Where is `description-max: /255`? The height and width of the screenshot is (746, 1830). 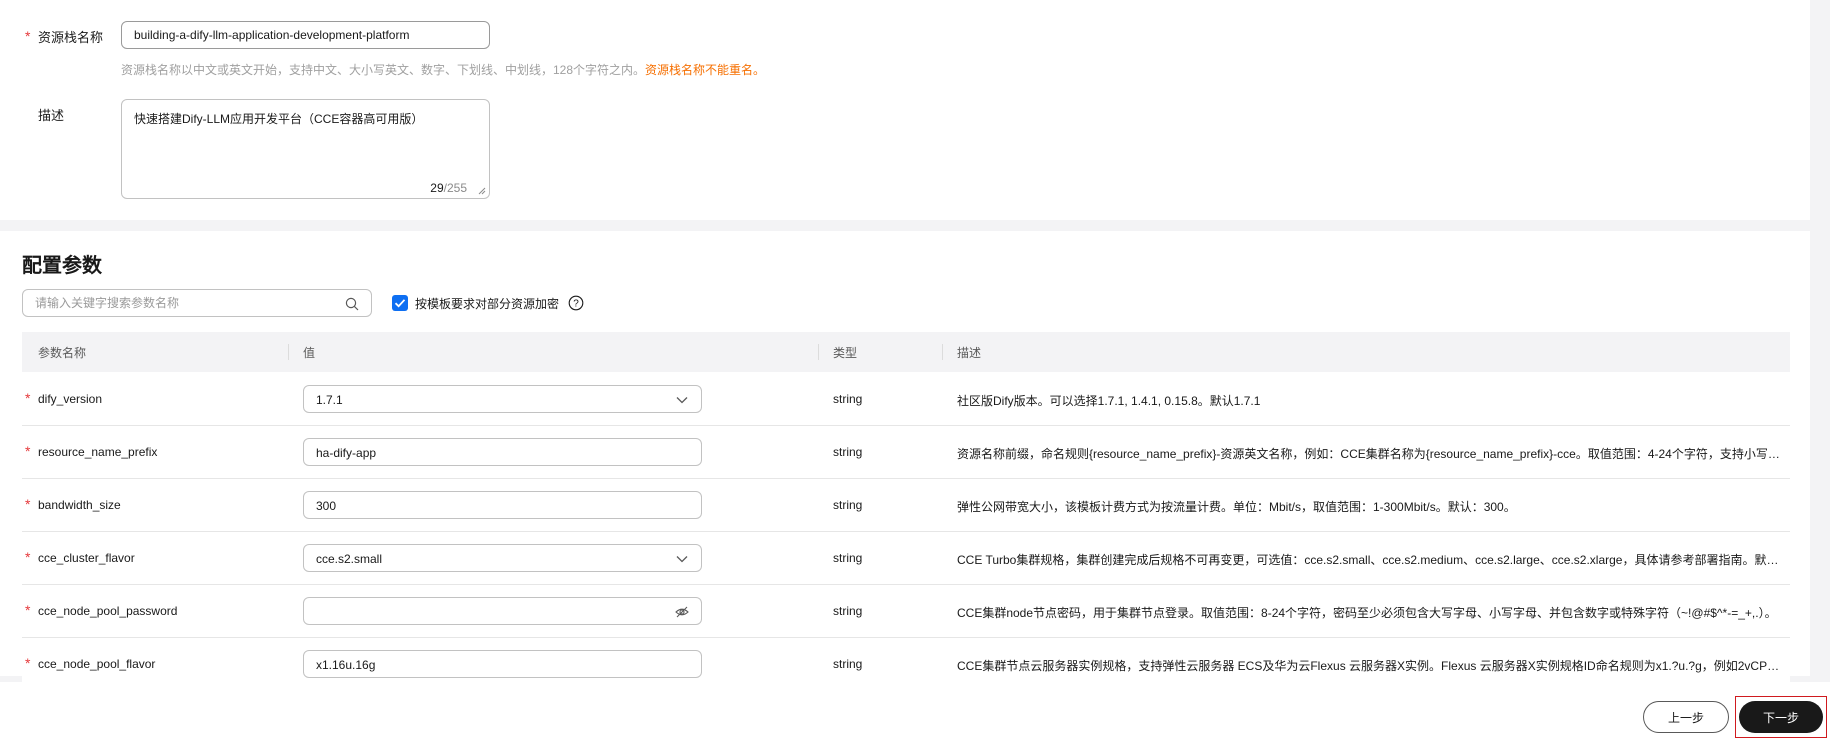 description-max: /255 is located at coordinates (455, 188).